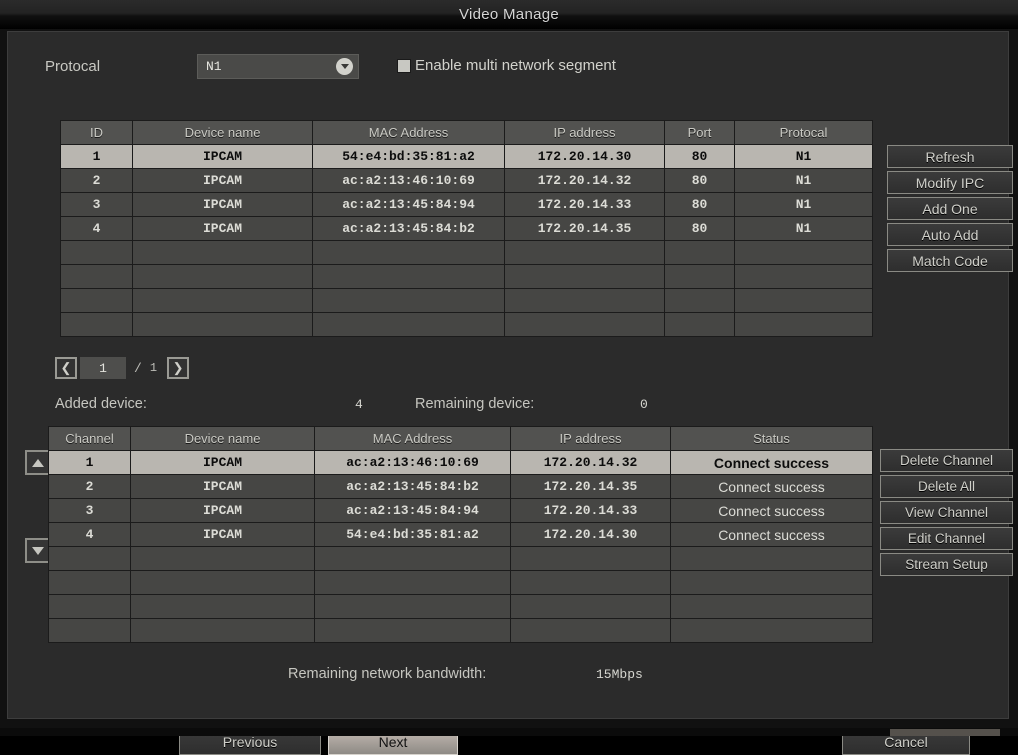 This screenshot has height=755, width=1018. I want to click on column-header: Protocal, so click(803, 132).